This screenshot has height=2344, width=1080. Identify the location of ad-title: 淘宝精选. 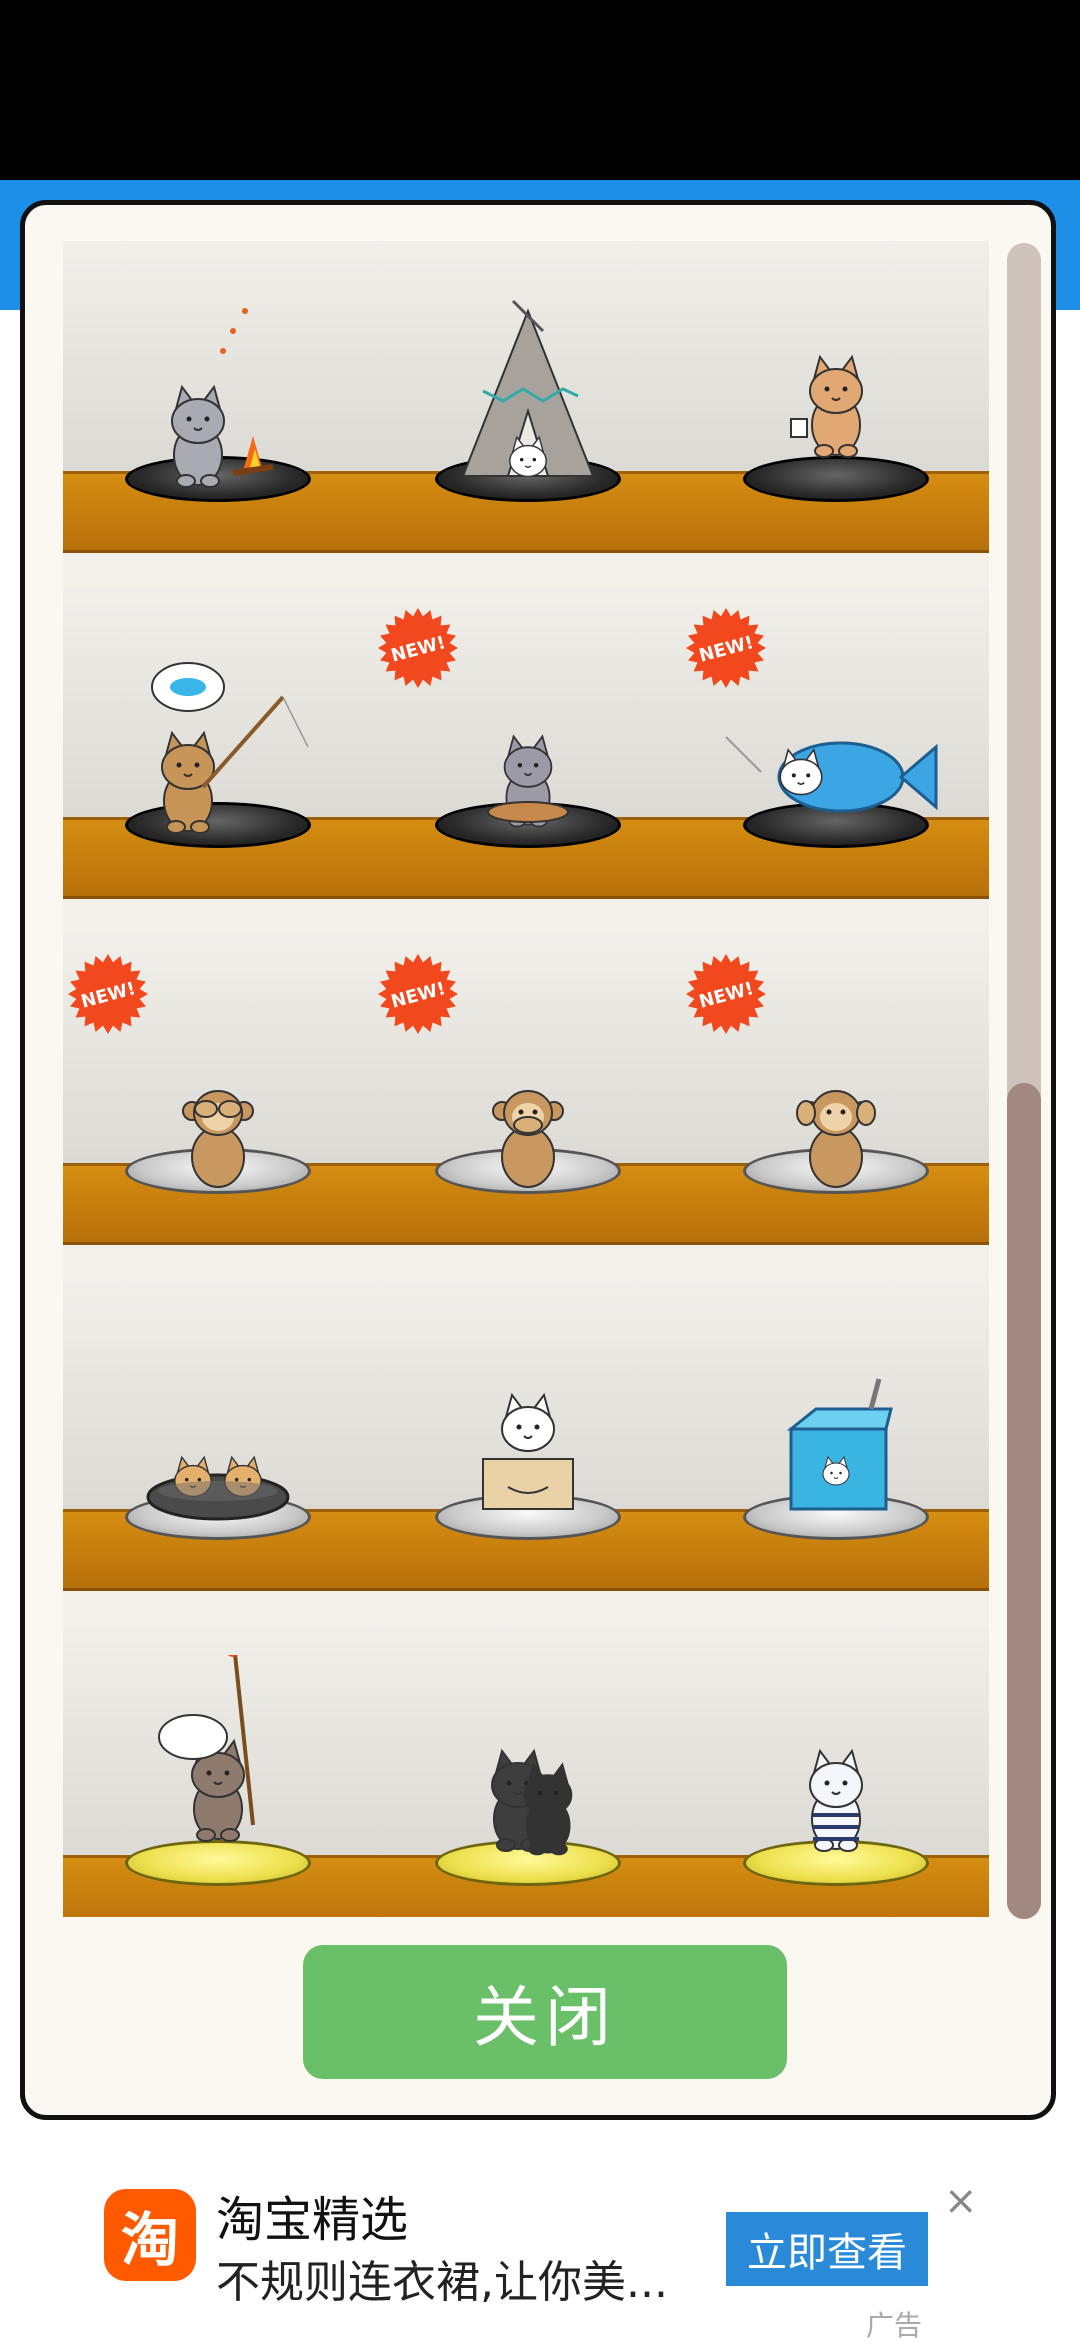
(312, 2220).